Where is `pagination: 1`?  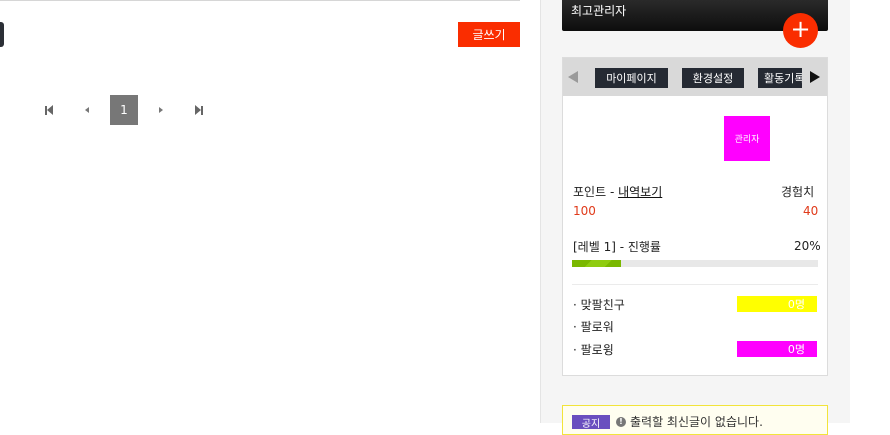 pagination: 1 is located at coordinates (128, 110).